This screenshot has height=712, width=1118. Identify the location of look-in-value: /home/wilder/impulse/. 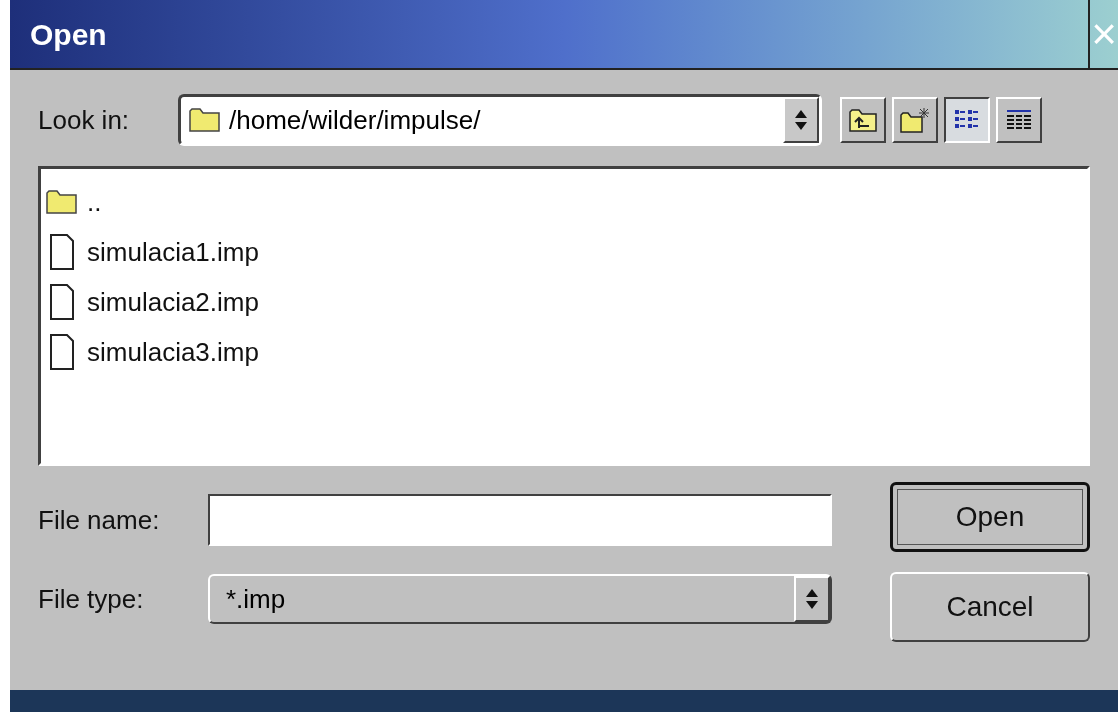
(355, 120).